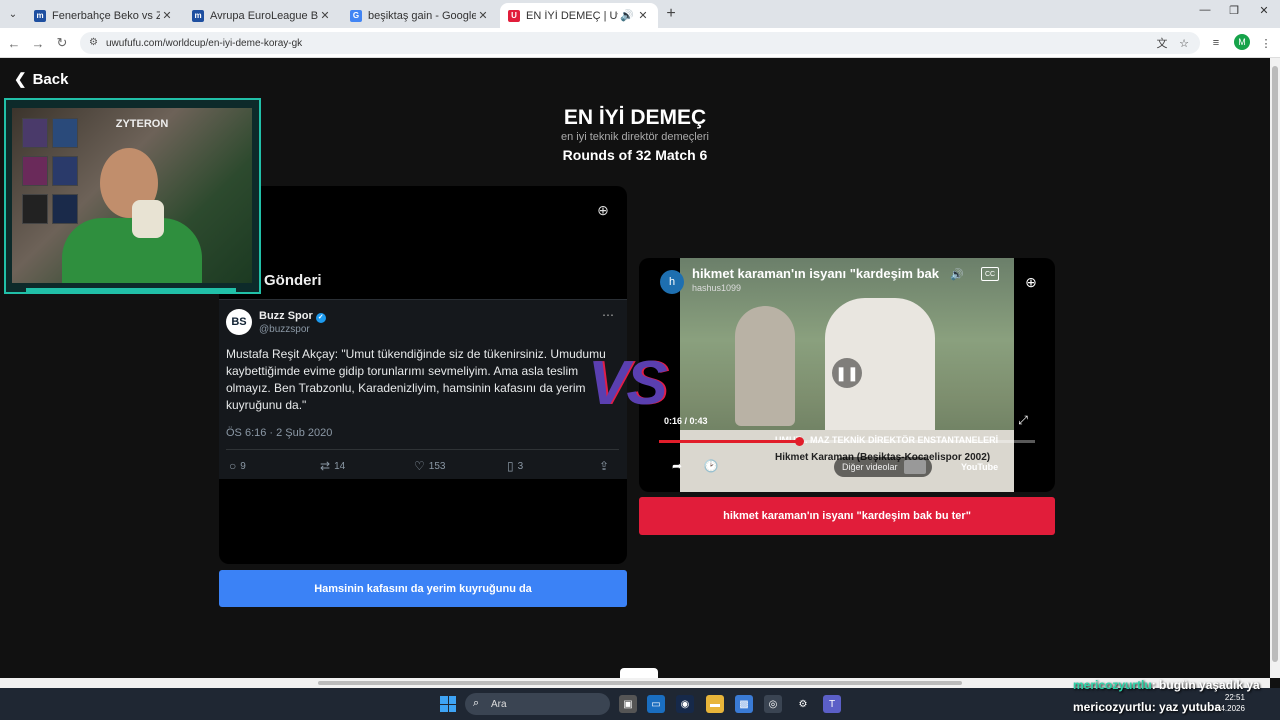  I want to click on reading-list-icon: ≡, so click(1216, 43).